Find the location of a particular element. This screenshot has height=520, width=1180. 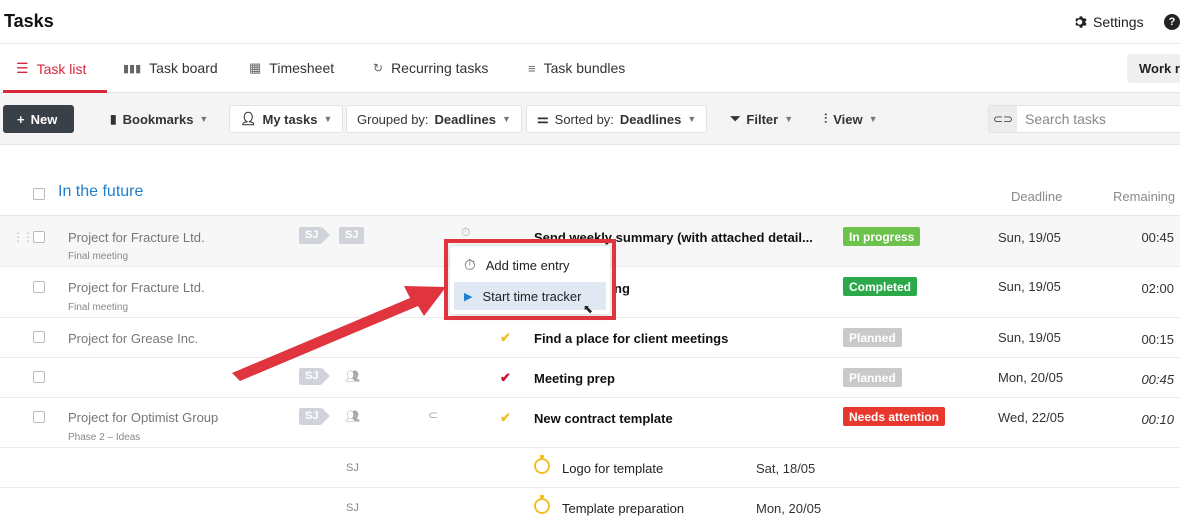

subtask-row: SJ Logo for template Sat, 18/05 is located at coordinates (590, 468).